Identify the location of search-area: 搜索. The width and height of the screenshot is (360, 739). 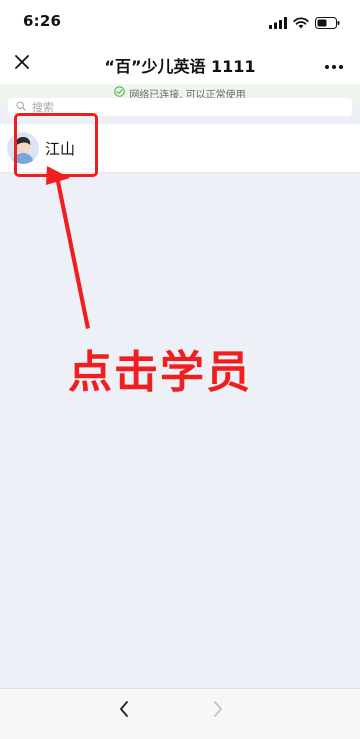
(180, 111).